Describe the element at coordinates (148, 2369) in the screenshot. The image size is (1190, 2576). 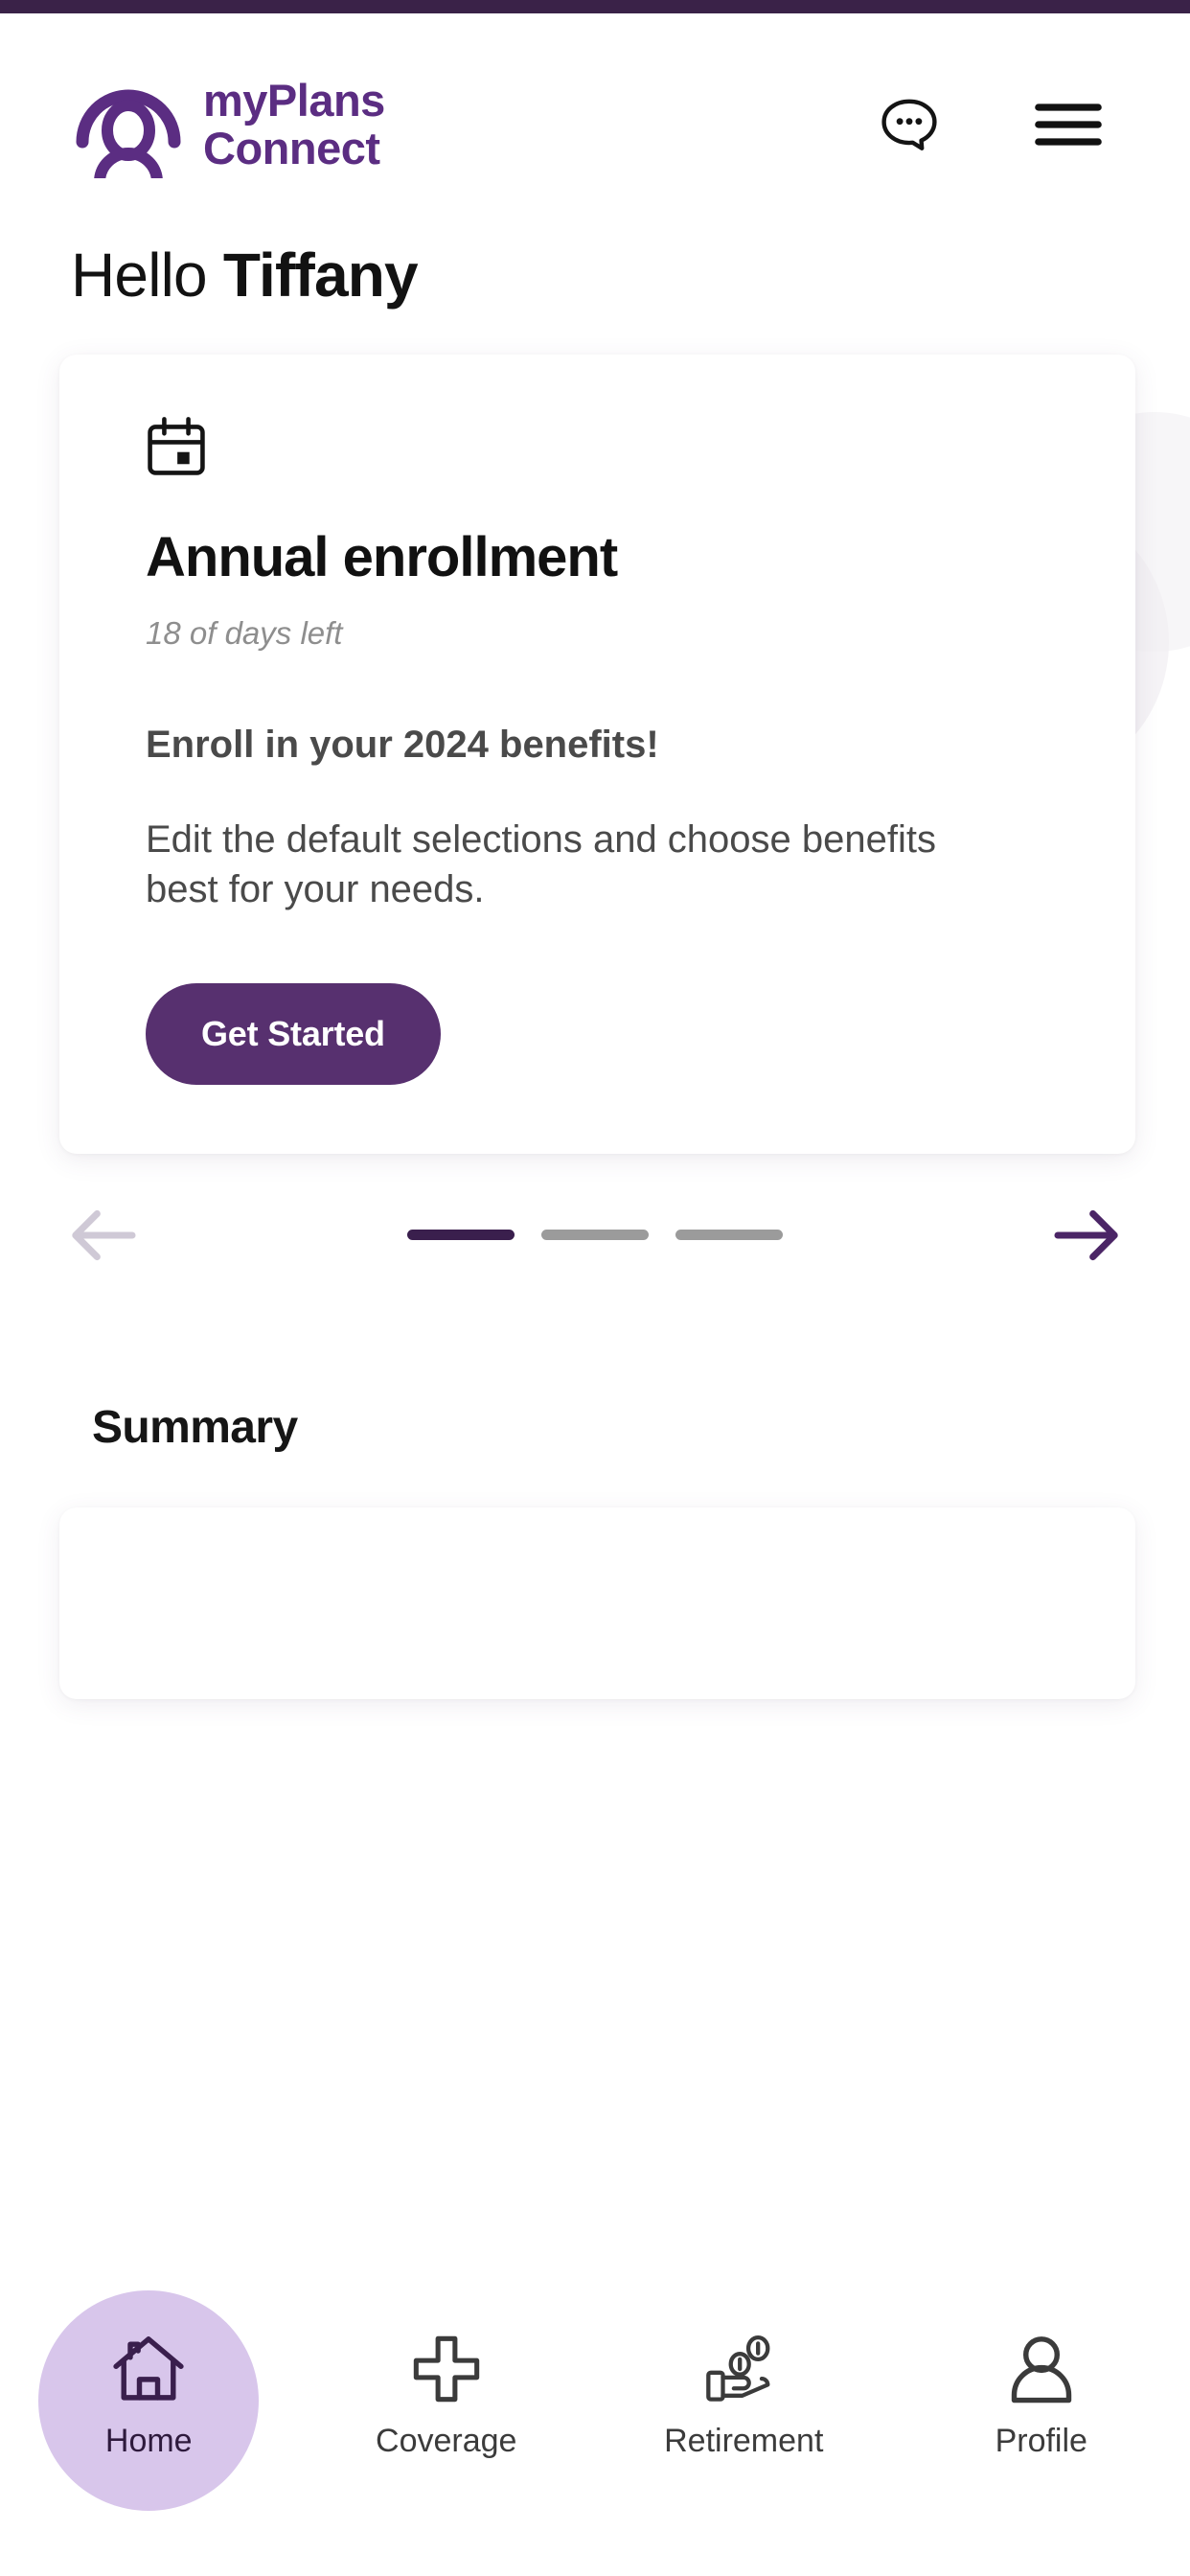
I see `home-icon` at that location.